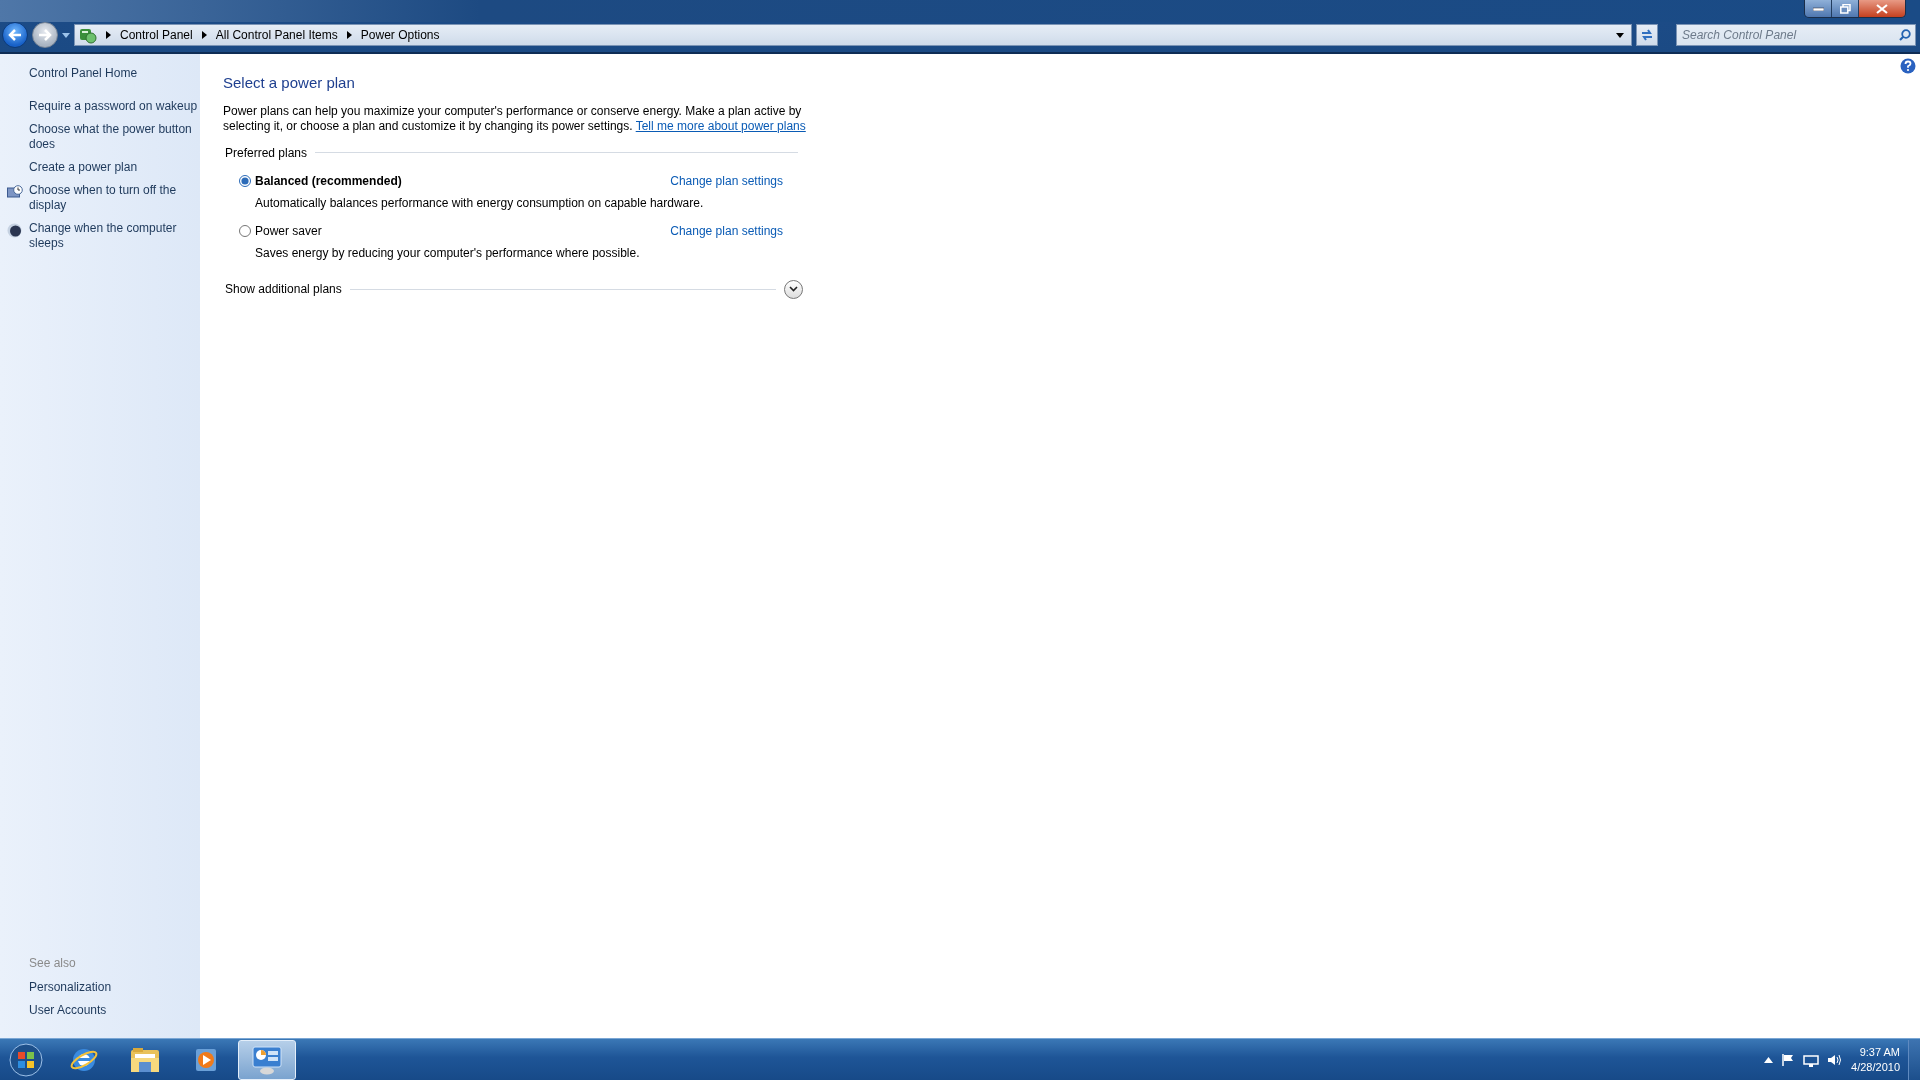 This screenshot has height=1080, width=1920. I want to click on close-button, so click(1882, 8).